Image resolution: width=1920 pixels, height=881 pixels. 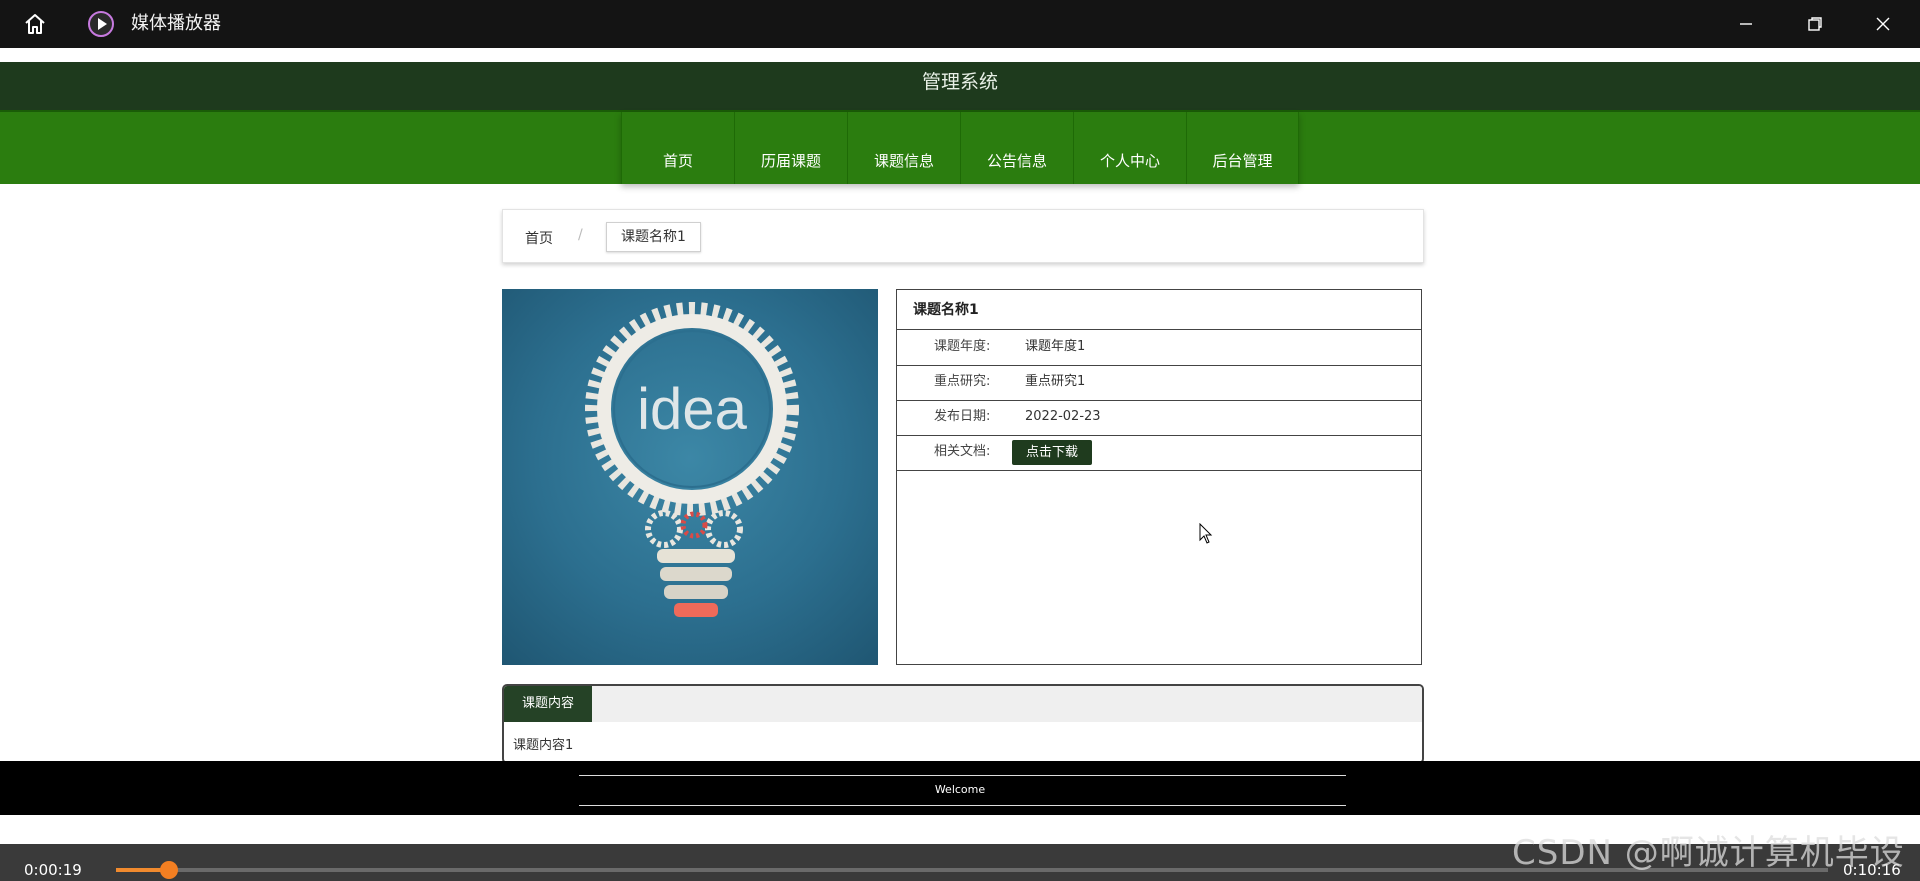 I want to click on topic-content-text: 课题内容1, so click(x=543, y=745).